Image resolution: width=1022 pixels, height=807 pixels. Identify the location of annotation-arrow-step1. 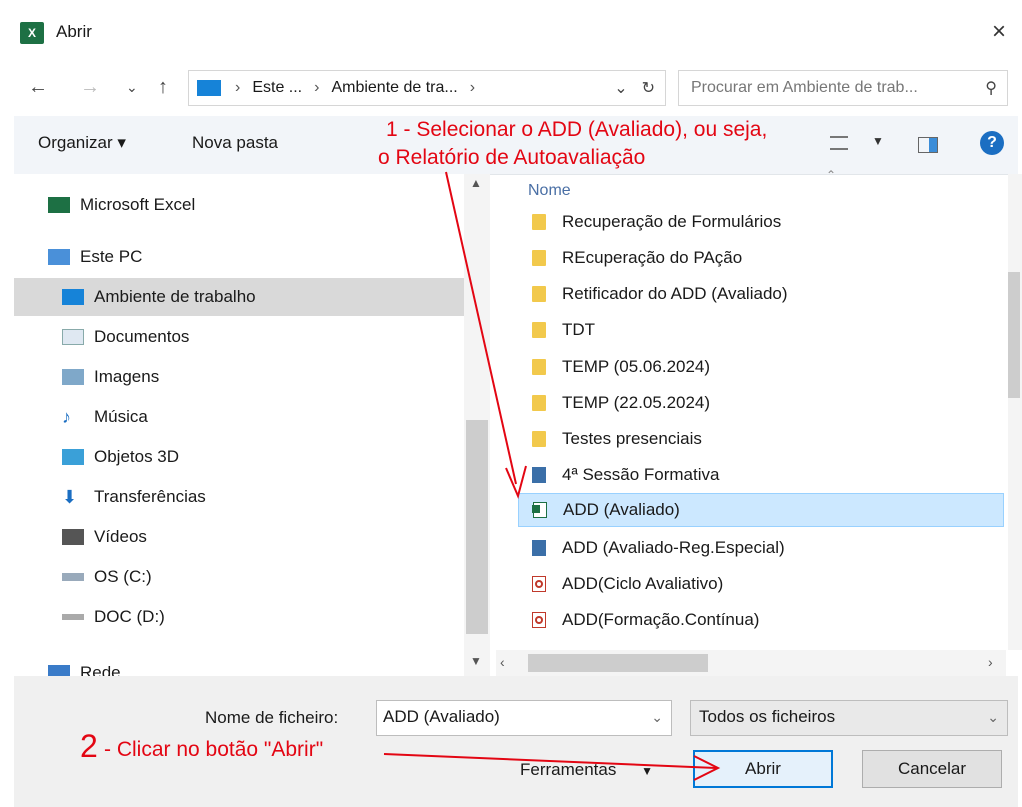
(481, 328).